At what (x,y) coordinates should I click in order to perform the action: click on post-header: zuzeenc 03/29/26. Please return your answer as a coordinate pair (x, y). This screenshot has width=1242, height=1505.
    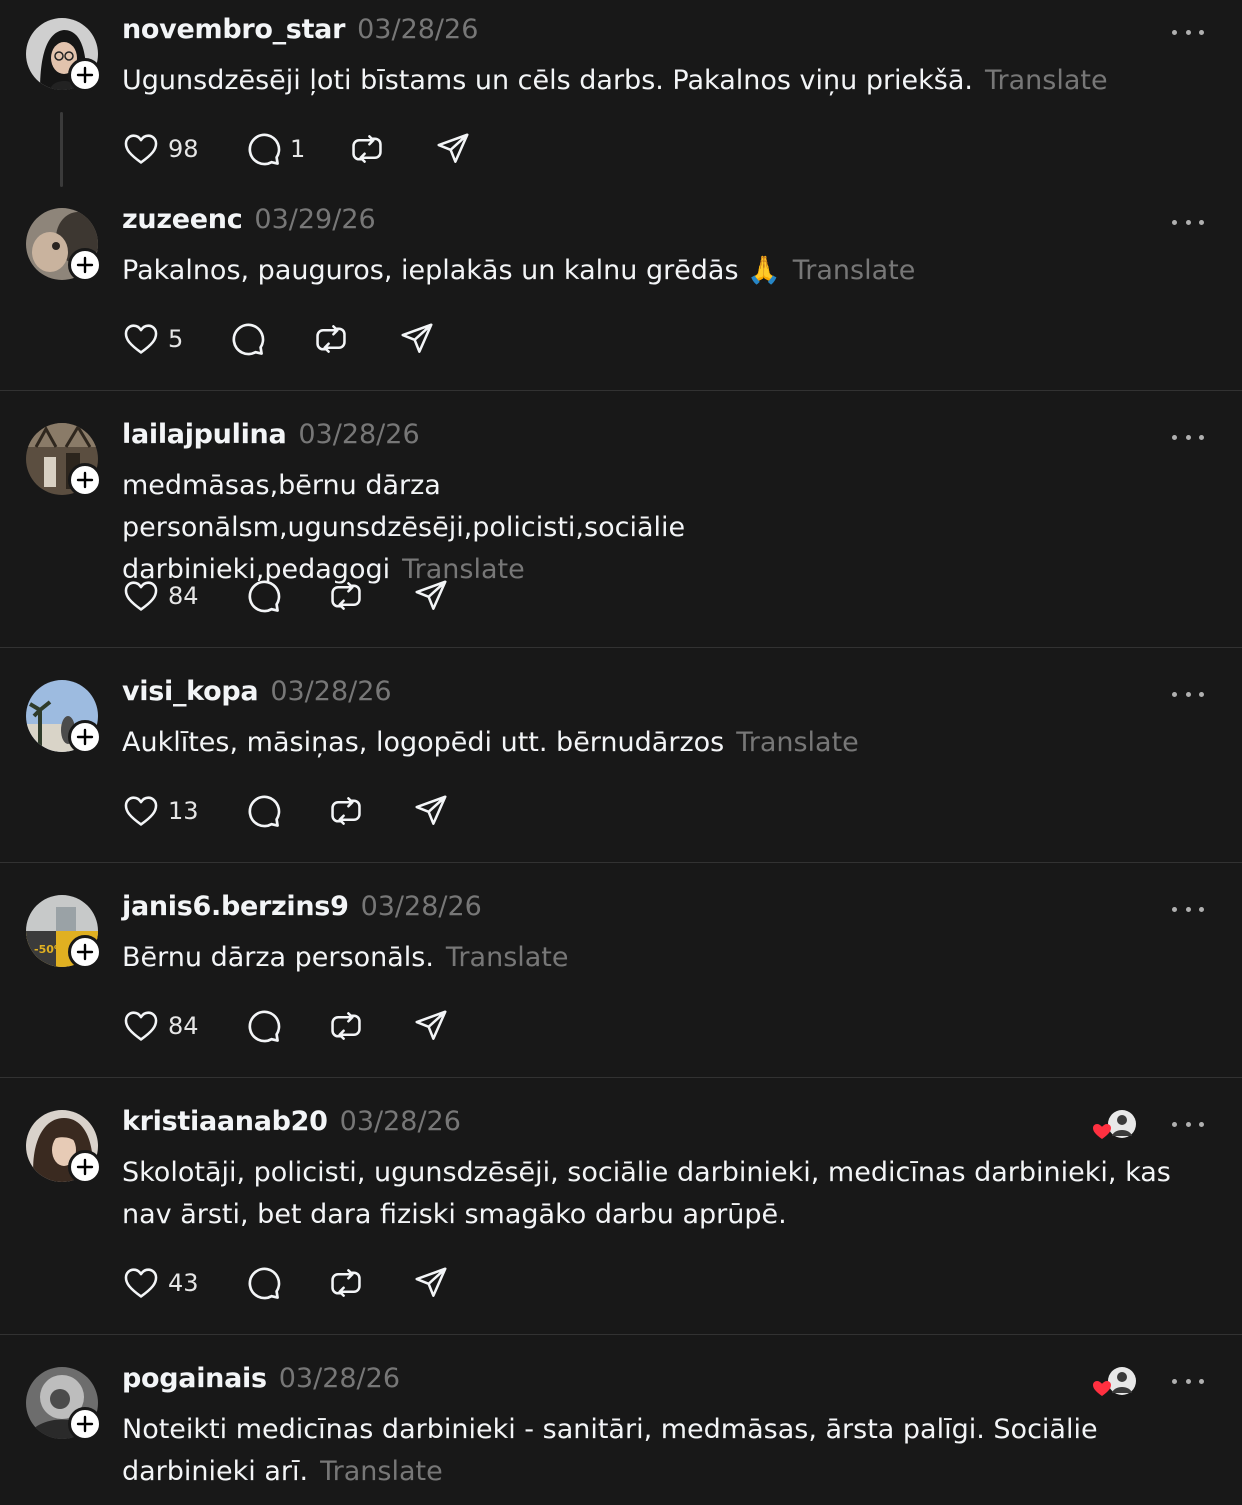
    Looking at the image, I should click on (249, 224).